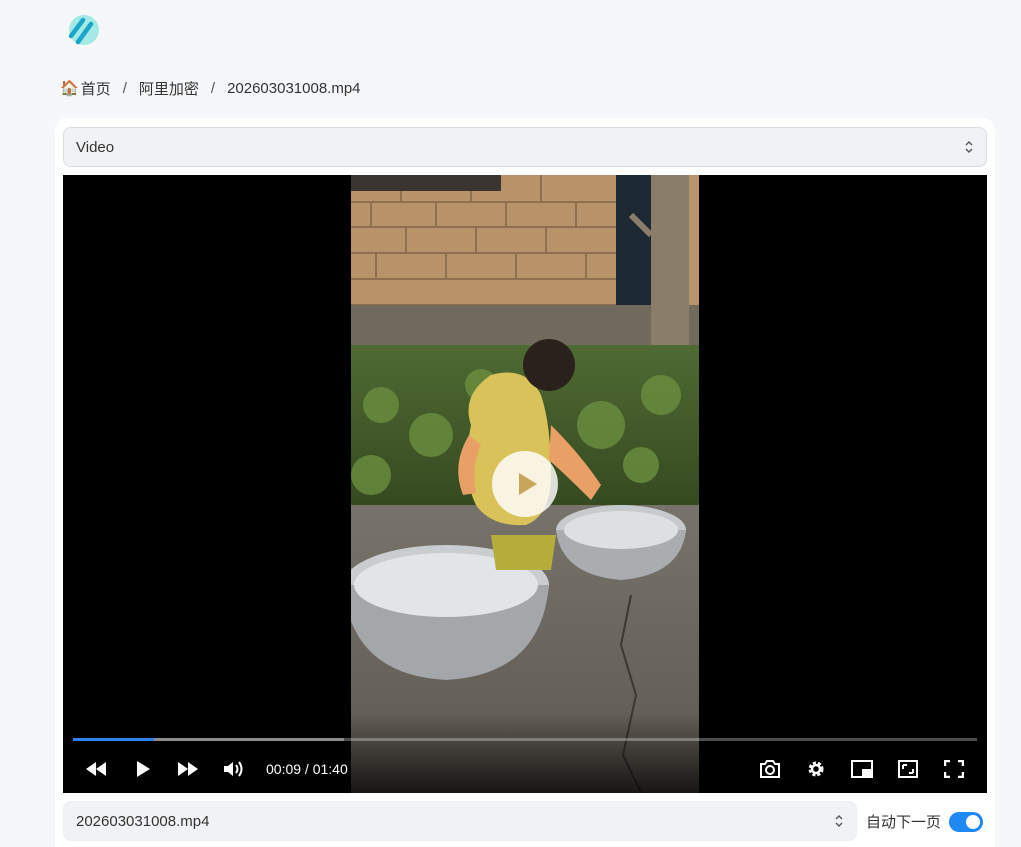 The height and width of the screenshot is (847, 1021). I want to click on home-icon: 🏠, so click(69, 88).